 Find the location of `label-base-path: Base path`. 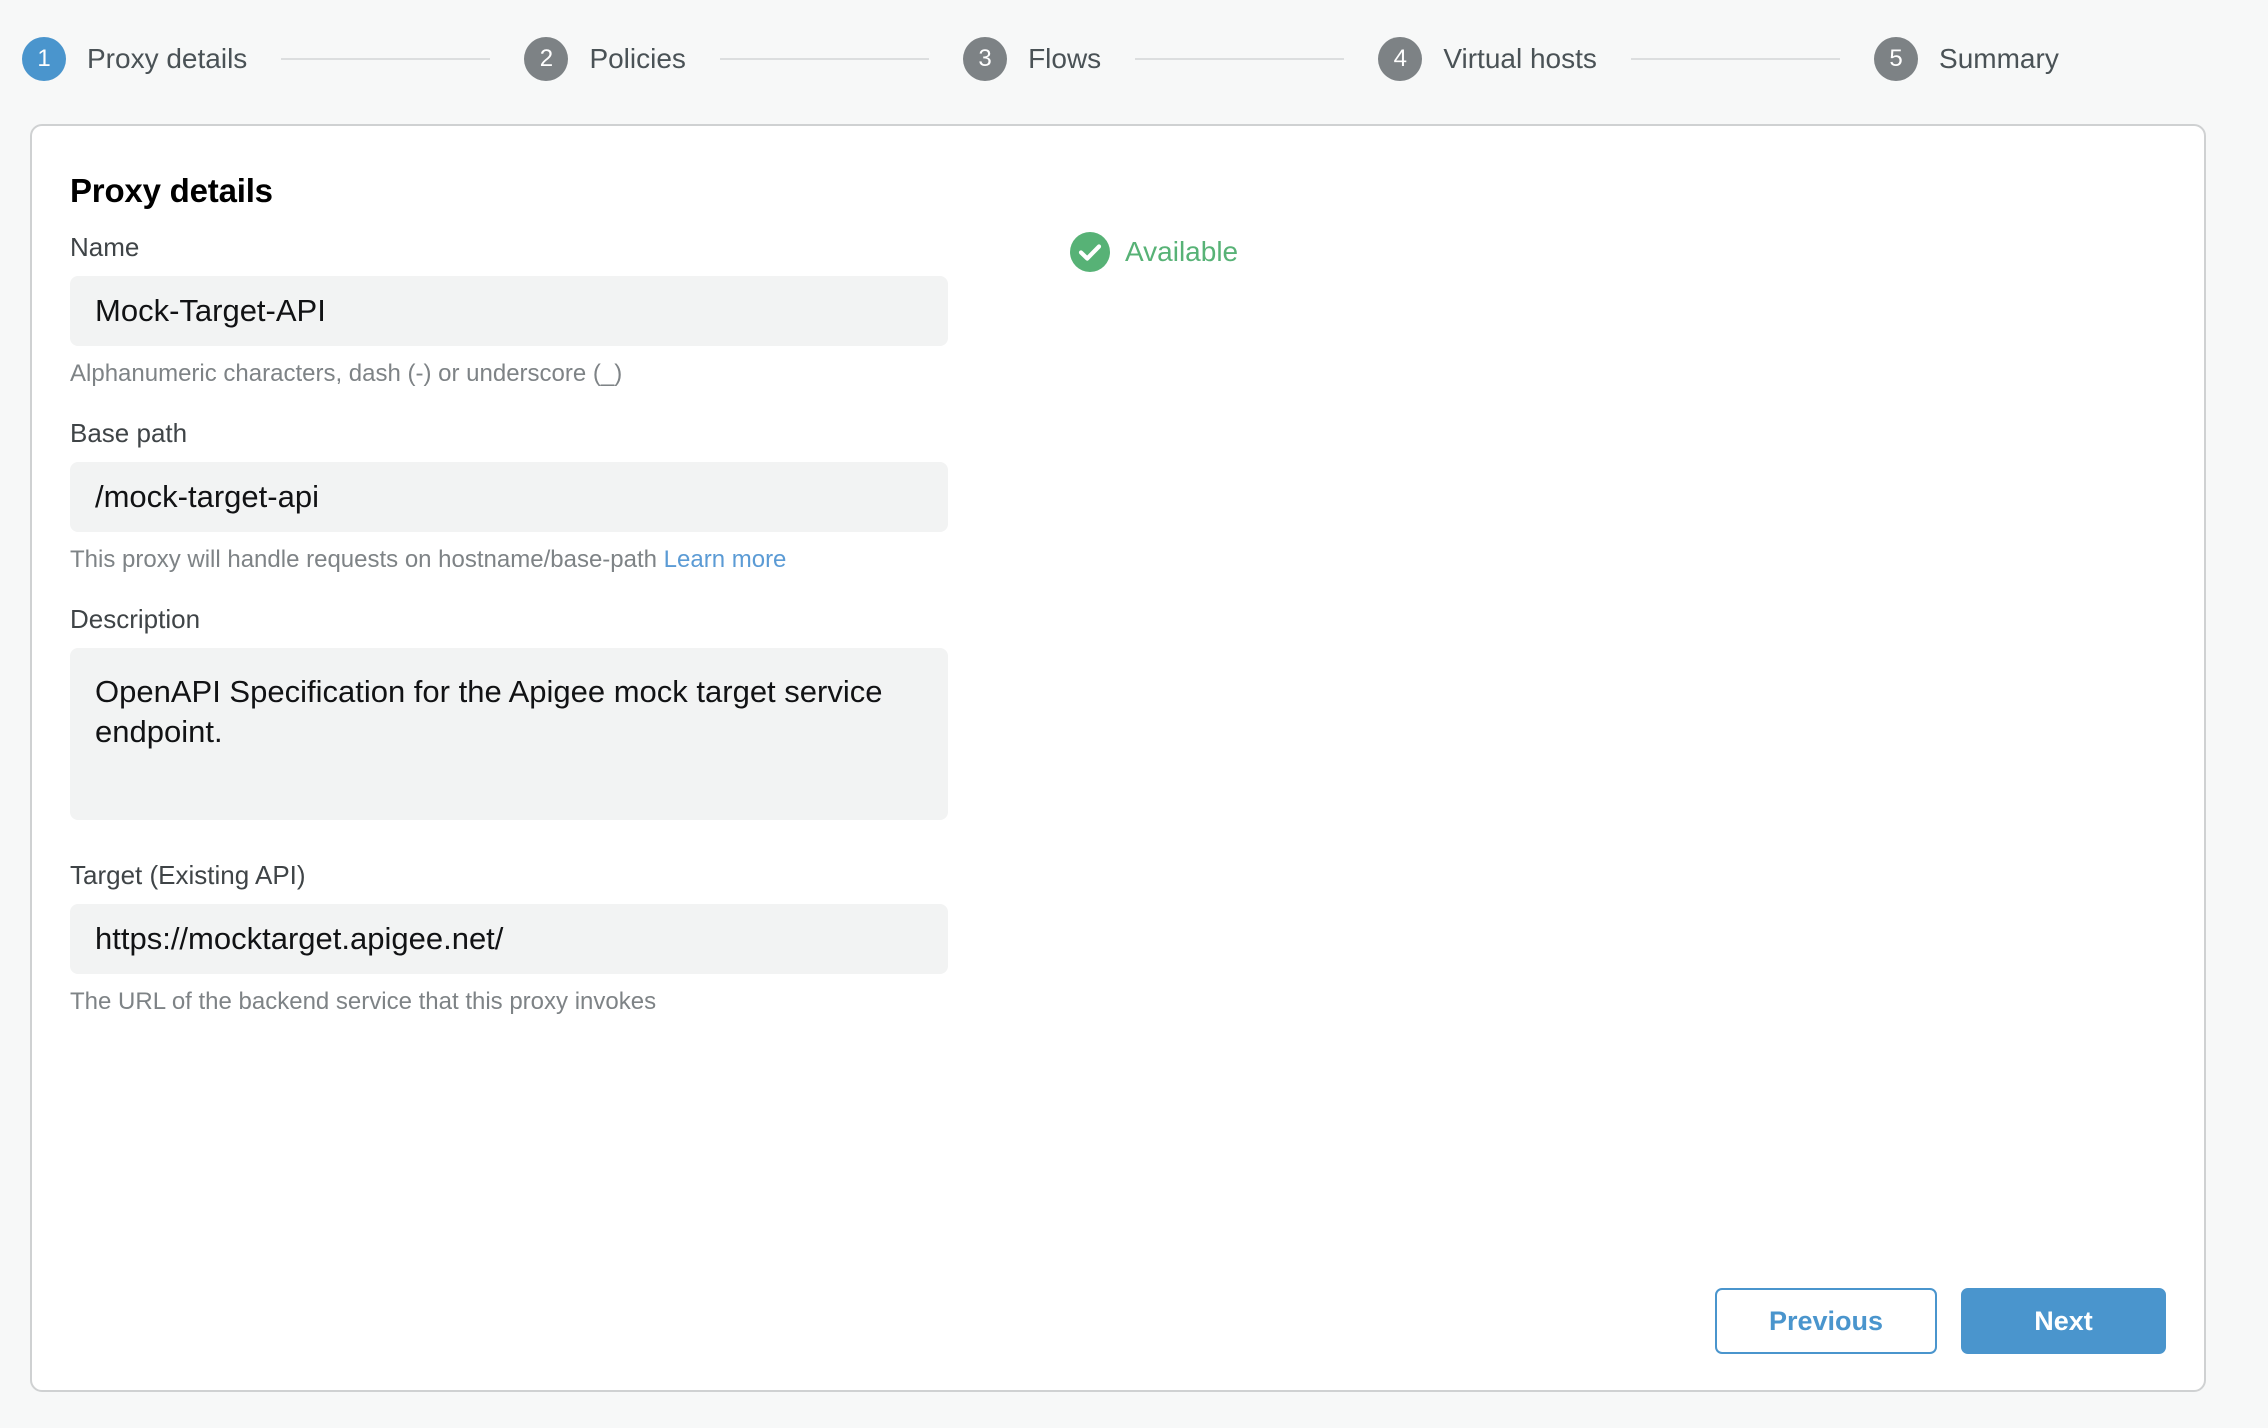

label-base-path: Base path is located at coordinates (129, 433).